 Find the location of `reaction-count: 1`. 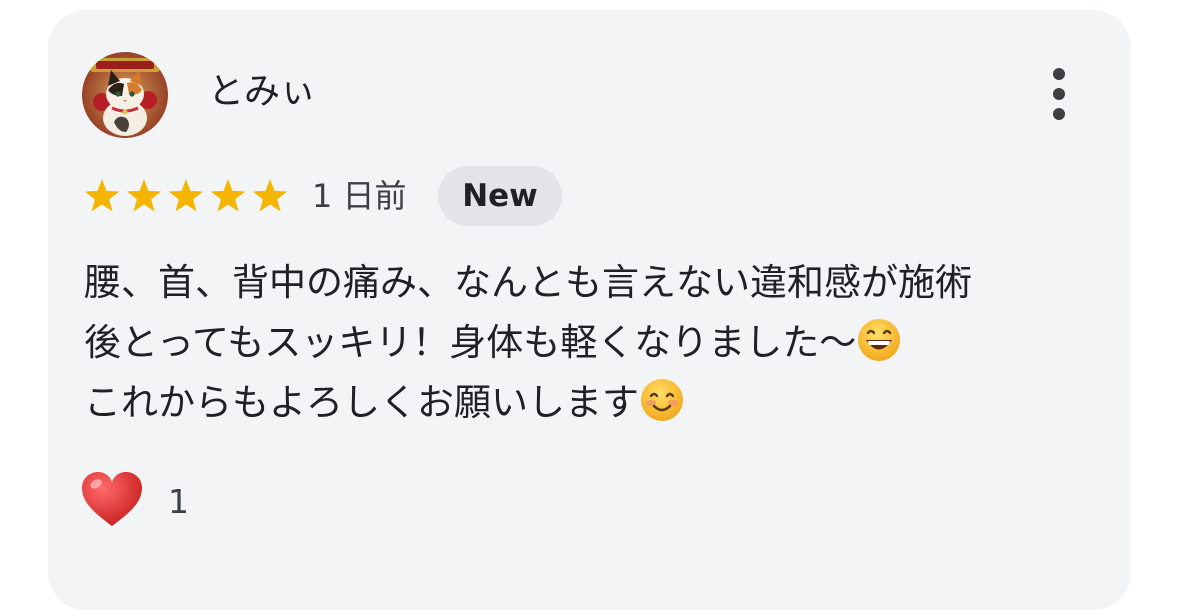

reaction-count: 1 is located at coordinates (178, 501).